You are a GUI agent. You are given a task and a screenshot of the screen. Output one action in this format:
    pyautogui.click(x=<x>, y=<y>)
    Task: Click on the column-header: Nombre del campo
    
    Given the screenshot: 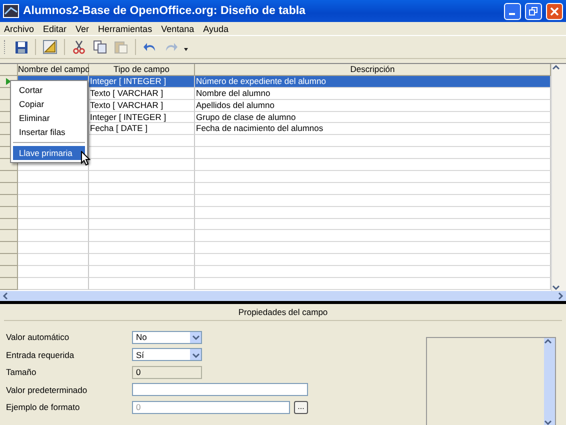 What is the action you would take?
    pyautogui.click(x=53, y=70)
    